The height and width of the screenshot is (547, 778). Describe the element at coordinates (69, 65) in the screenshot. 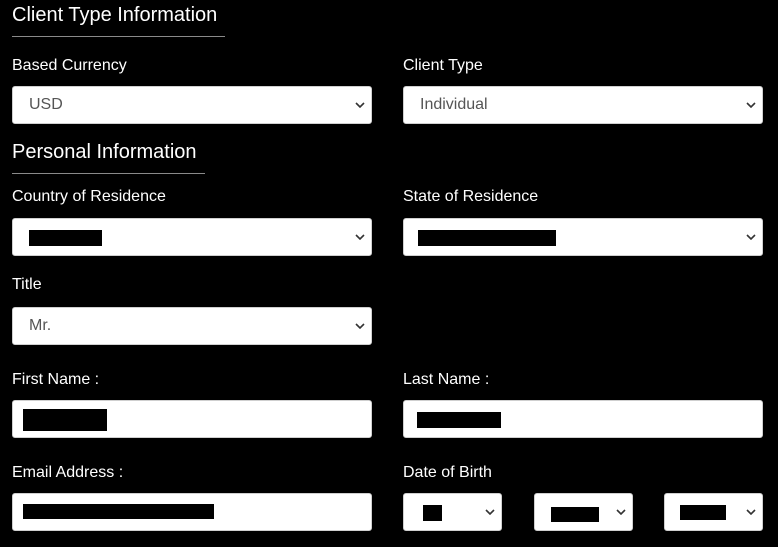

I see `based-currency-label: Based Currency` at that location.